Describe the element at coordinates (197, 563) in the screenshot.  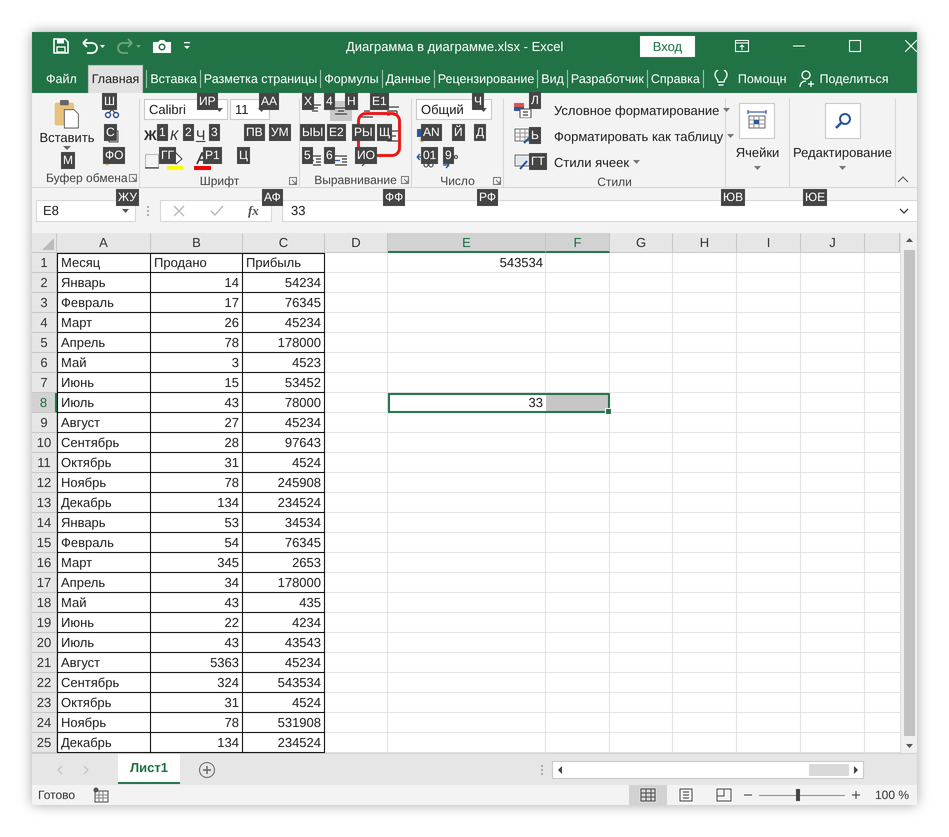
I see `table-cell: 345` at that location.